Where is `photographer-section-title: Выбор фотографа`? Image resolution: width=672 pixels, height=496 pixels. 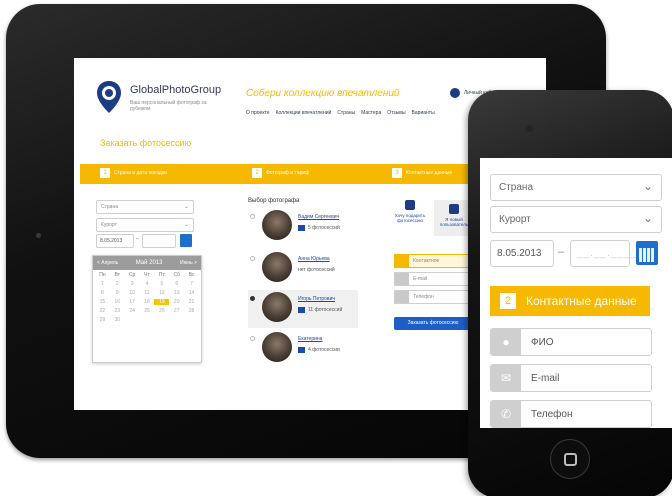
photographer-section-title: Выбор фотографа is located at coordinates (274, 201).